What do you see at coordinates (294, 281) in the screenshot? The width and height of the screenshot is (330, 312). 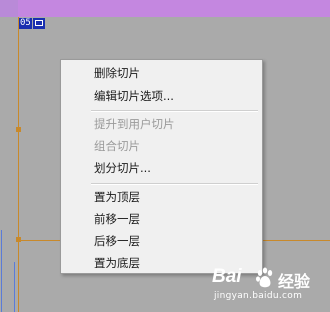 I see `watermark-brand-right: 经验` at bounding box center [294, 281].